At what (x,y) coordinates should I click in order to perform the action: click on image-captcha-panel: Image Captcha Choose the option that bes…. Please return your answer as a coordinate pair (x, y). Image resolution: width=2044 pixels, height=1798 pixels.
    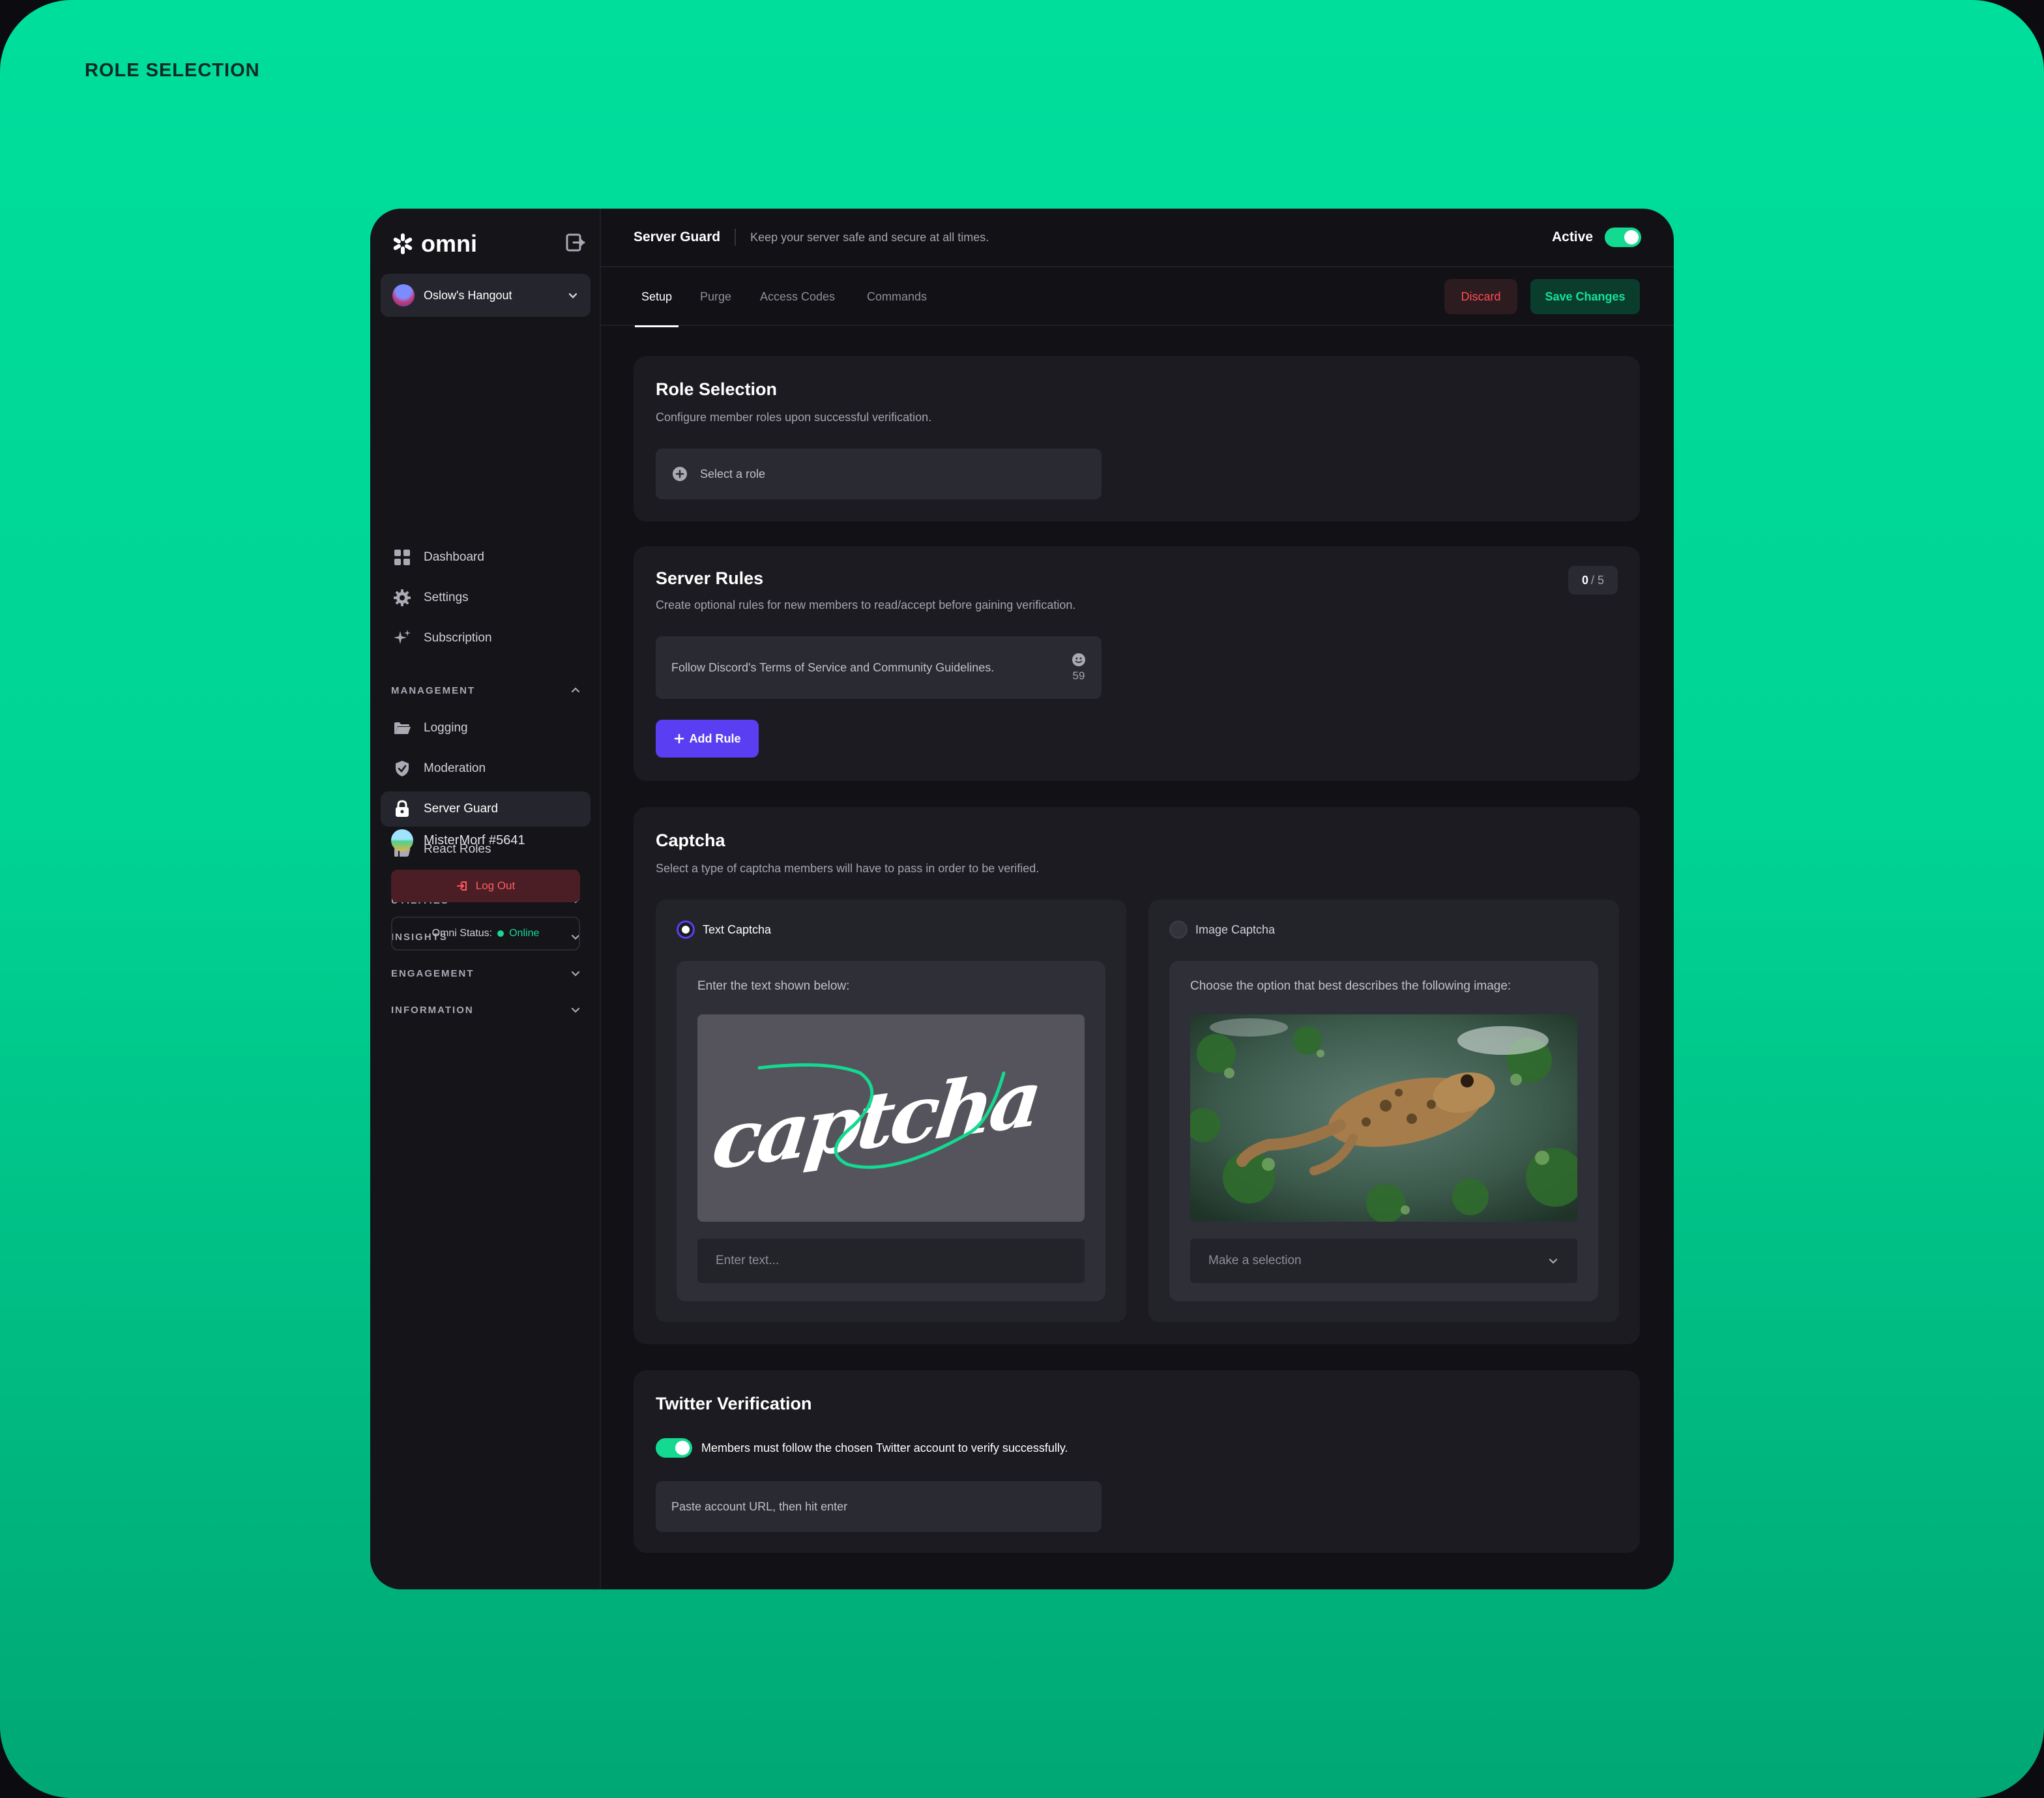
    Looking at the image, I should click on (1383, 1111).